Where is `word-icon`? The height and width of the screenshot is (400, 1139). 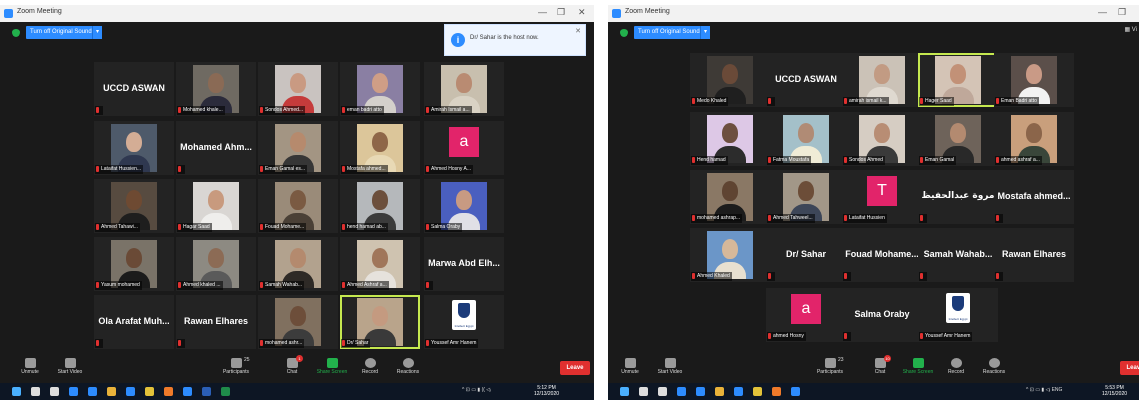
word-icon is located at coordinates (206, 391).